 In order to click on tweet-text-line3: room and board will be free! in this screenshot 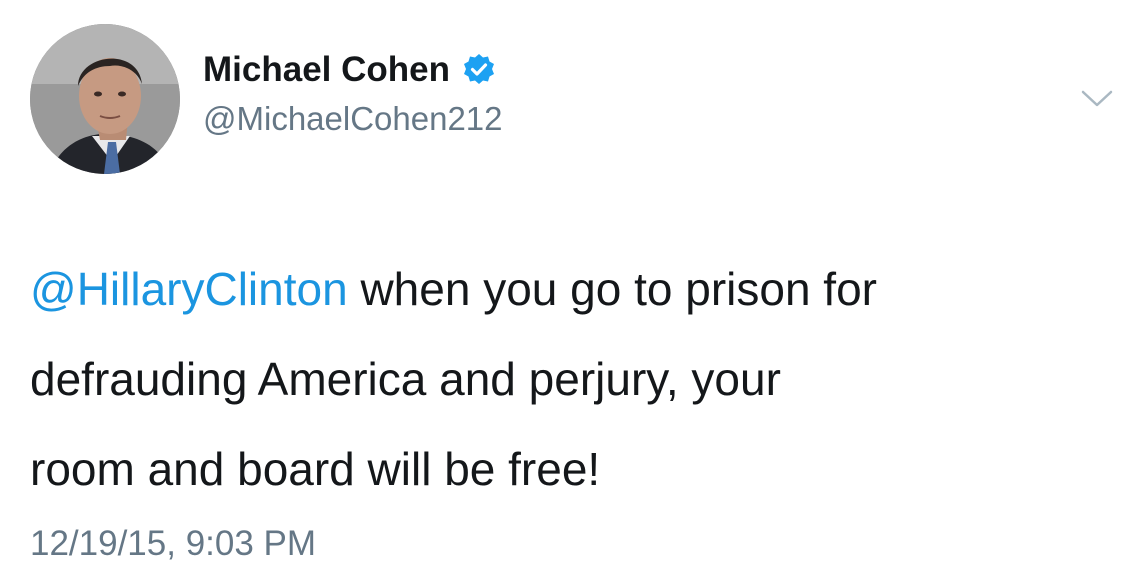, I will do `click(315, 469)`.